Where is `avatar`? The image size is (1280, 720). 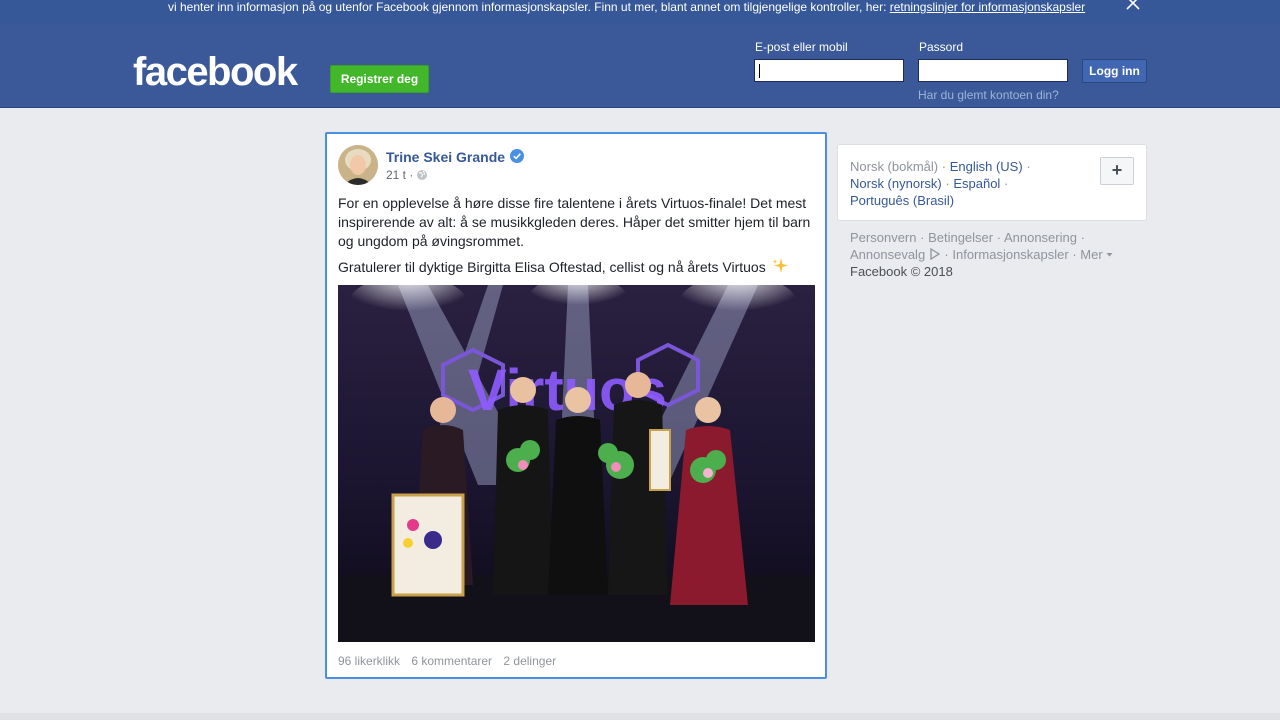 avatar is located at coordinates (358, 165).